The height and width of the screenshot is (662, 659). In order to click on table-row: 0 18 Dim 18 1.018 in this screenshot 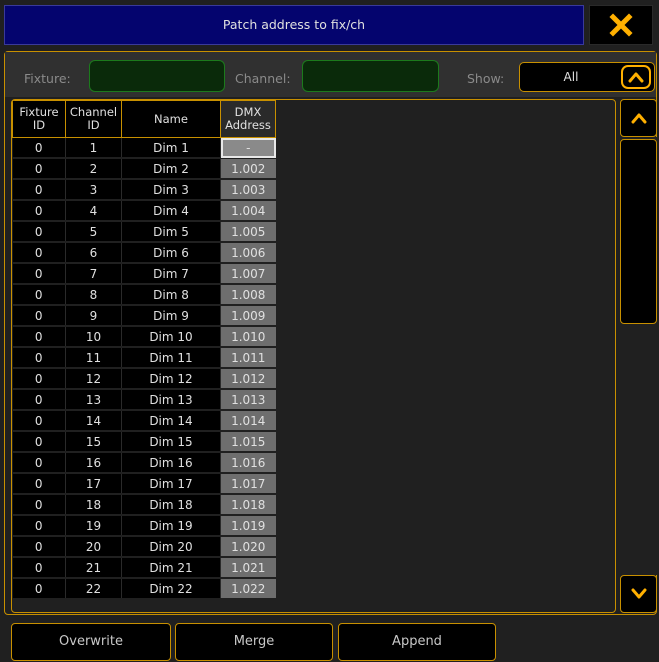, I will do `click(144, 505)`.